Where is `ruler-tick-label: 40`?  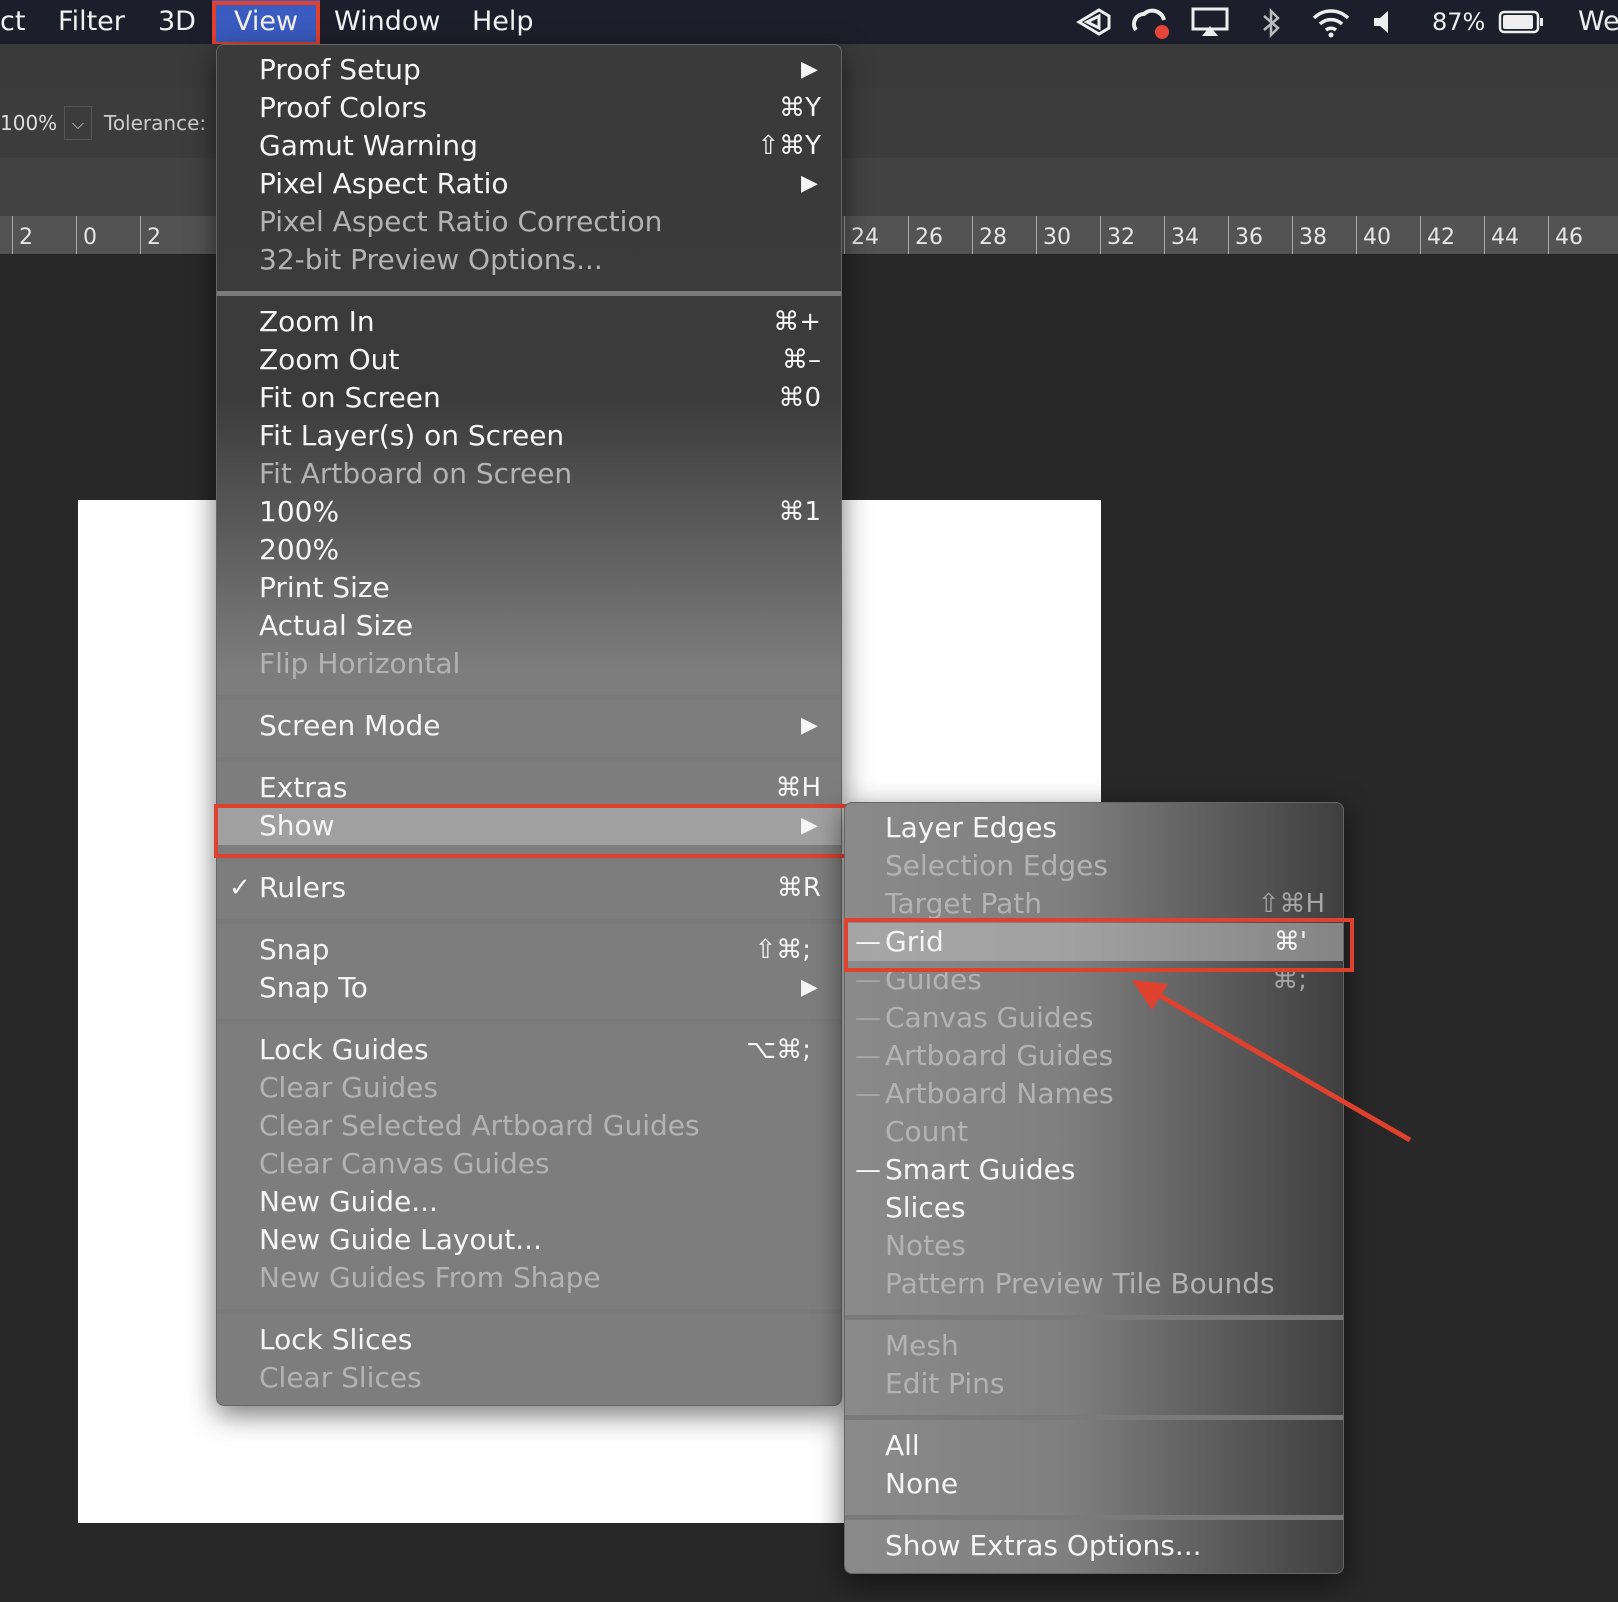
ruler-tick-label: 40 is located at coordinates (1388, 235).